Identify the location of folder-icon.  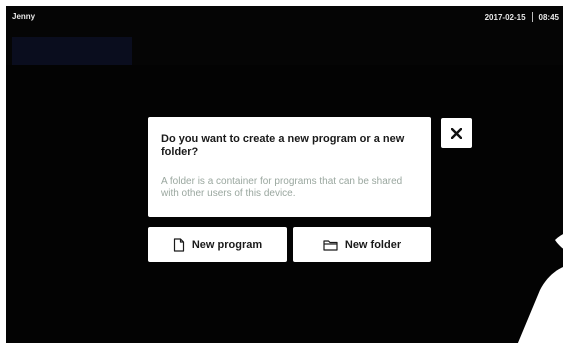
(330, 245).